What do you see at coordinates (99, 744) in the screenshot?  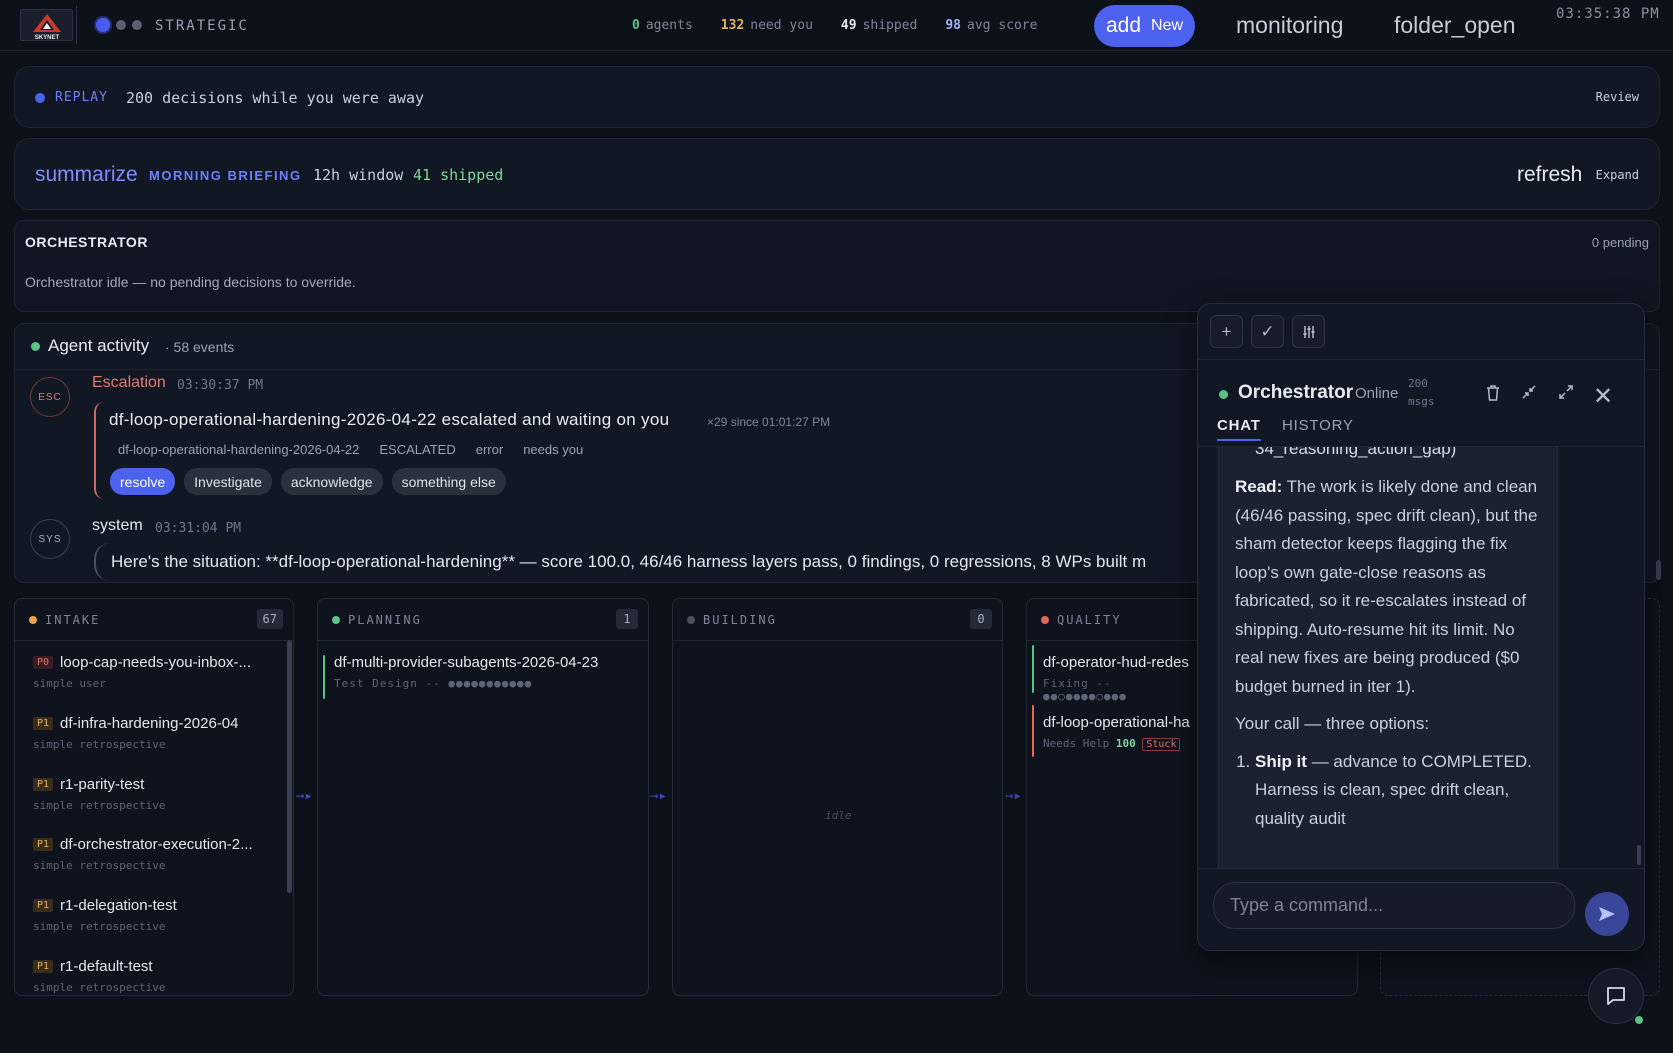 I see `item-sub: simple retrospective` at bounding box center [99, 744].